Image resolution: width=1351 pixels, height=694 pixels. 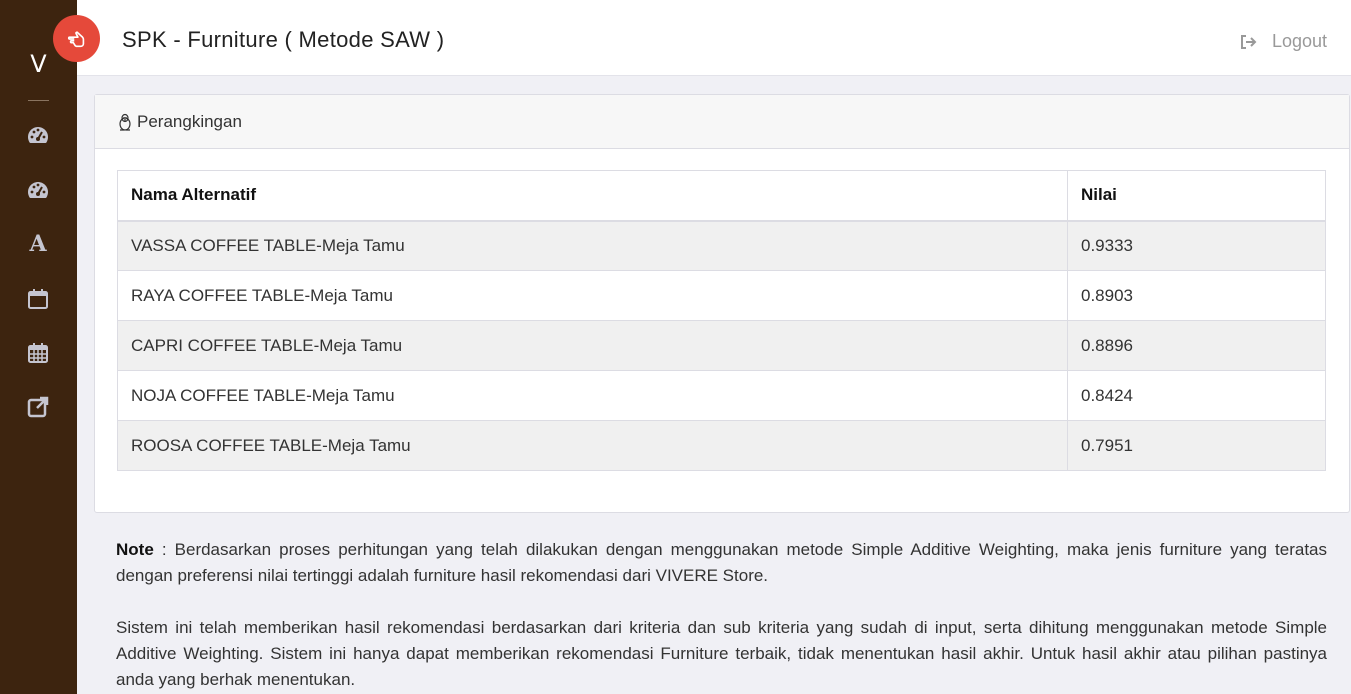 I want to click on font-icon-glyph: A, so click(x=38, y=244).